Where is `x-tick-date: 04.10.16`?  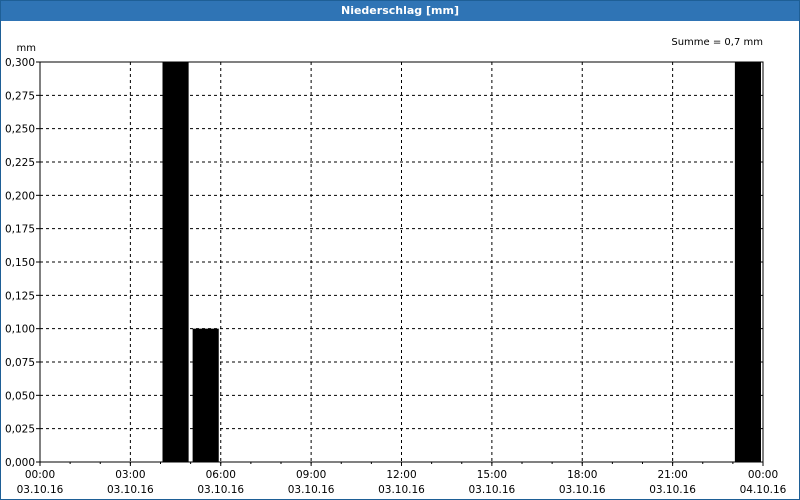 x-tick-date: 04.10.16 is located at coordinates (763, 490).